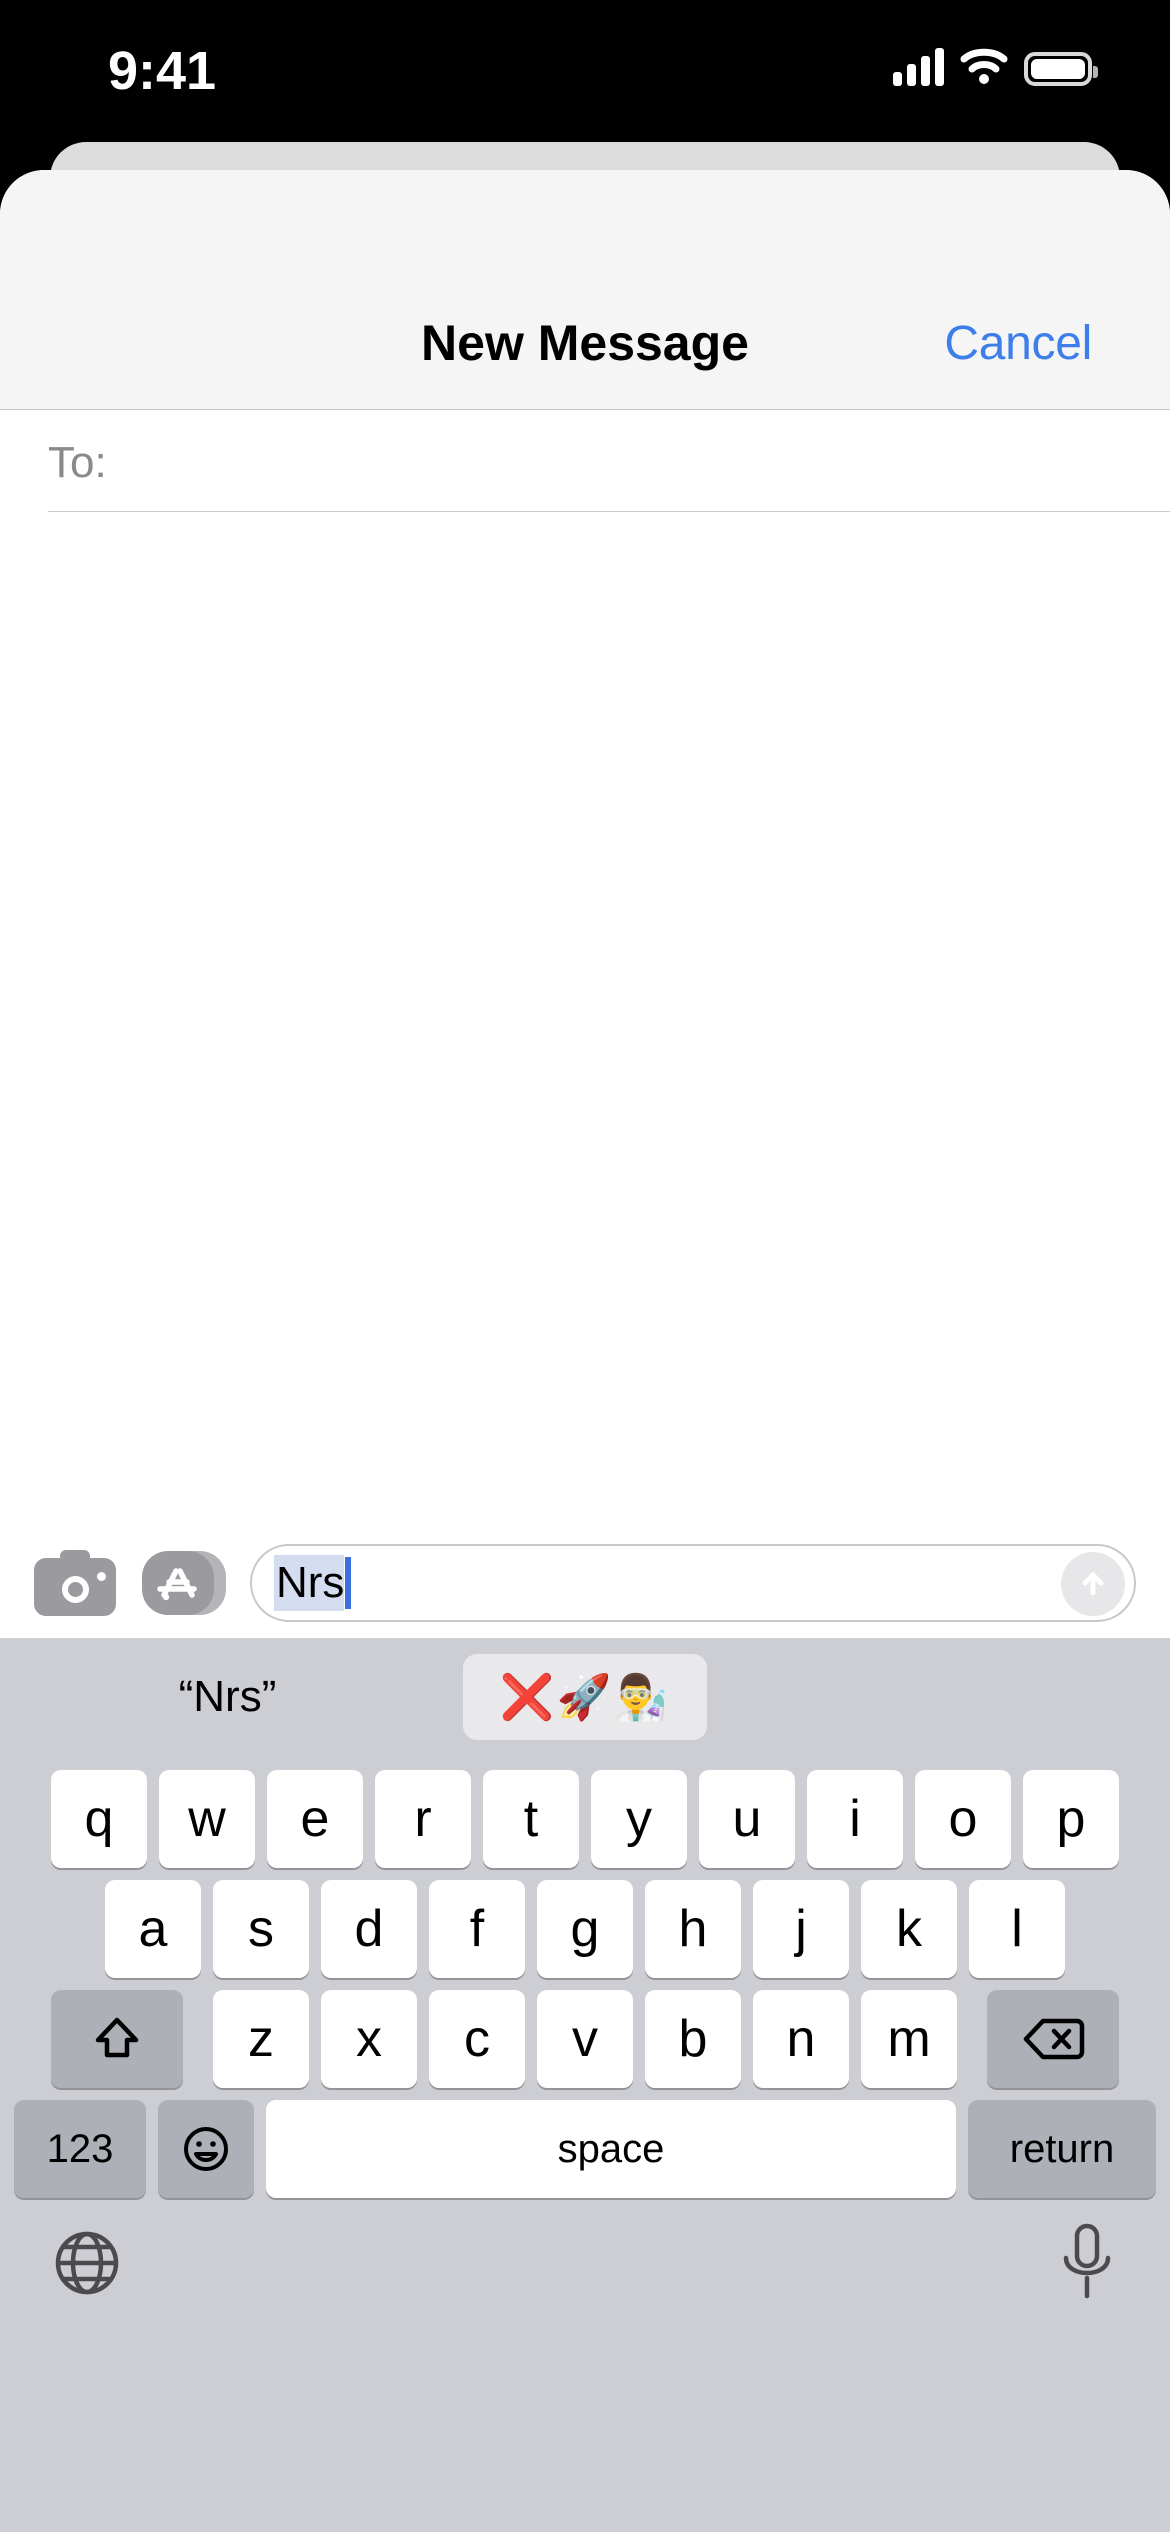  What do you see at coordinates (531, 1819) in the screenshot?
I see `key-t: t` at bounding box center [531, 1819].